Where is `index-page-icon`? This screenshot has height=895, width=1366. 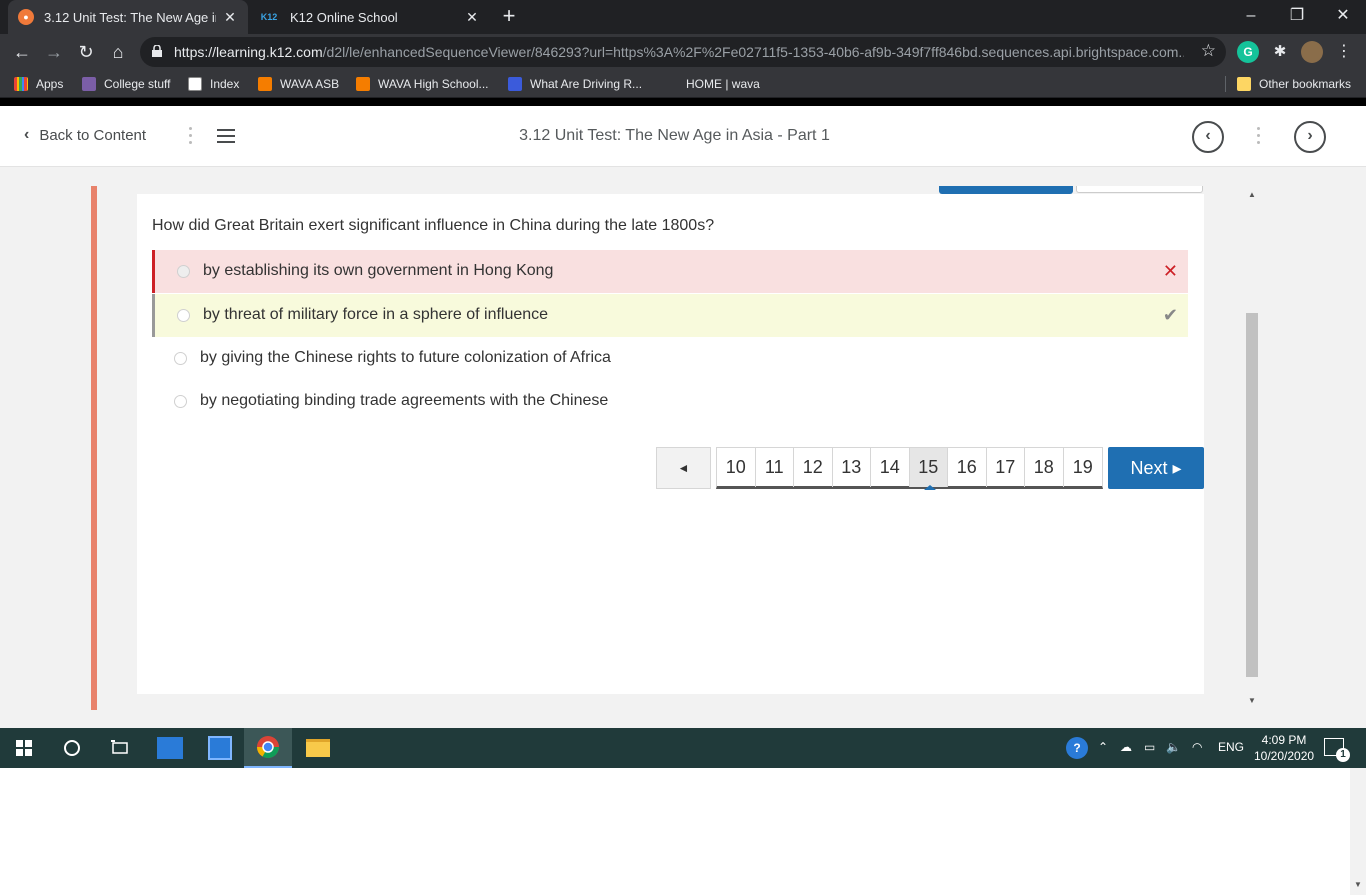 index-page-icon is located at coordinates (195, 84).